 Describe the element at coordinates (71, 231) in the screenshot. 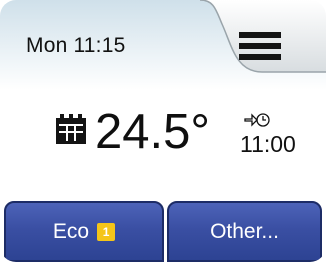

I see `eco-label: Eco` at that location.